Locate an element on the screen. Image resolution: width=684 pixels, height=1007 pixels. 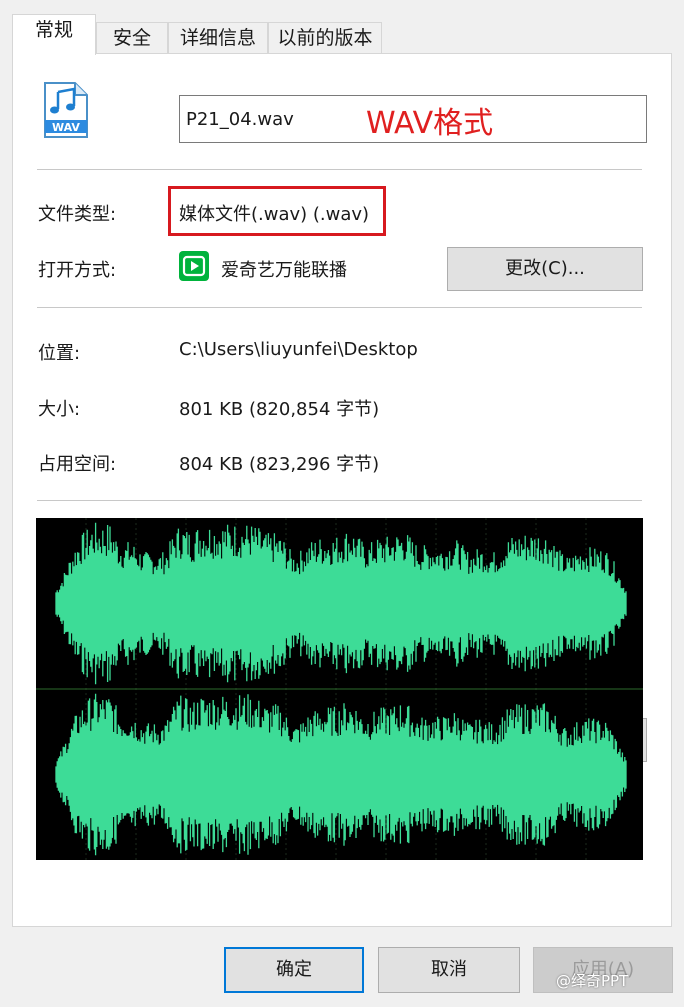
cancel-button: 取消 is located at coordinates (449, 970).